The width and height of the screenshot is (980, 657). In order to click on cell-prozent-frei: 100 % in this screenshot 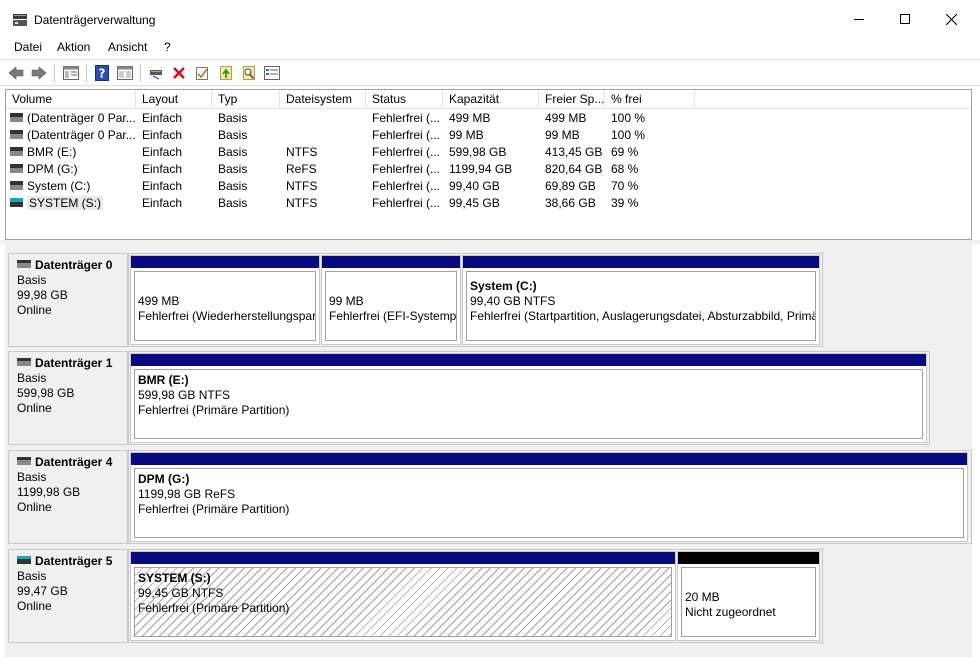, I will do `click(628, 118)`.